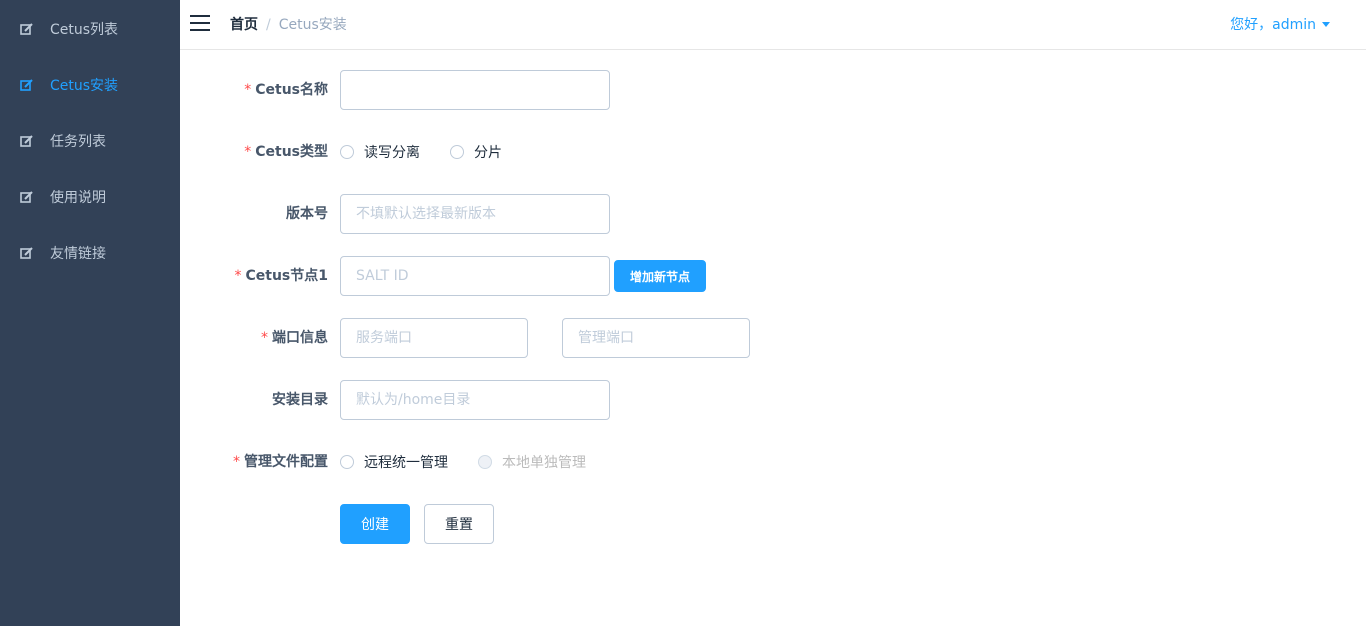  What do you see at coordinates (773, 152) in the screenshot?
I see `form-item-type: * Cetus类型 读写分离 分片` at bounding box center [773, 152].